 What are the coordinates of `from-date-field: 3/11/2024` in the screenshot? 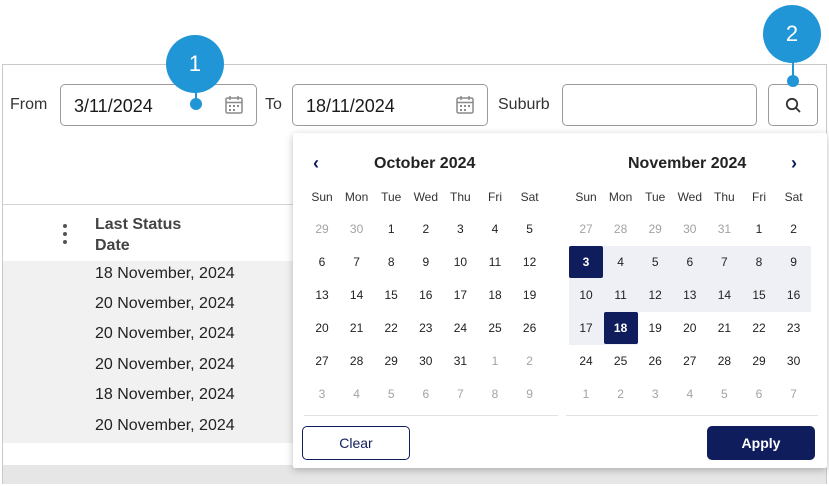 It's located at (158, 105).